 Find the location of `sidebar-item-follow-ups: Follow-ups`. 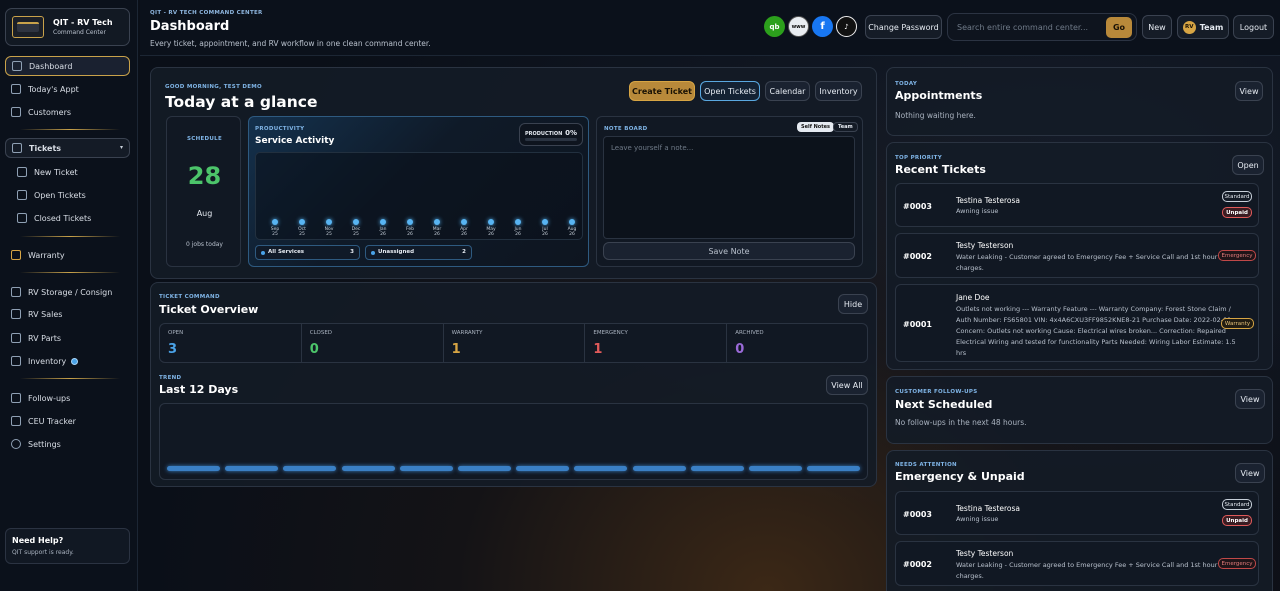

sidebar-item-follow-ups: Follow-ups is located at coordinates (67, 398).